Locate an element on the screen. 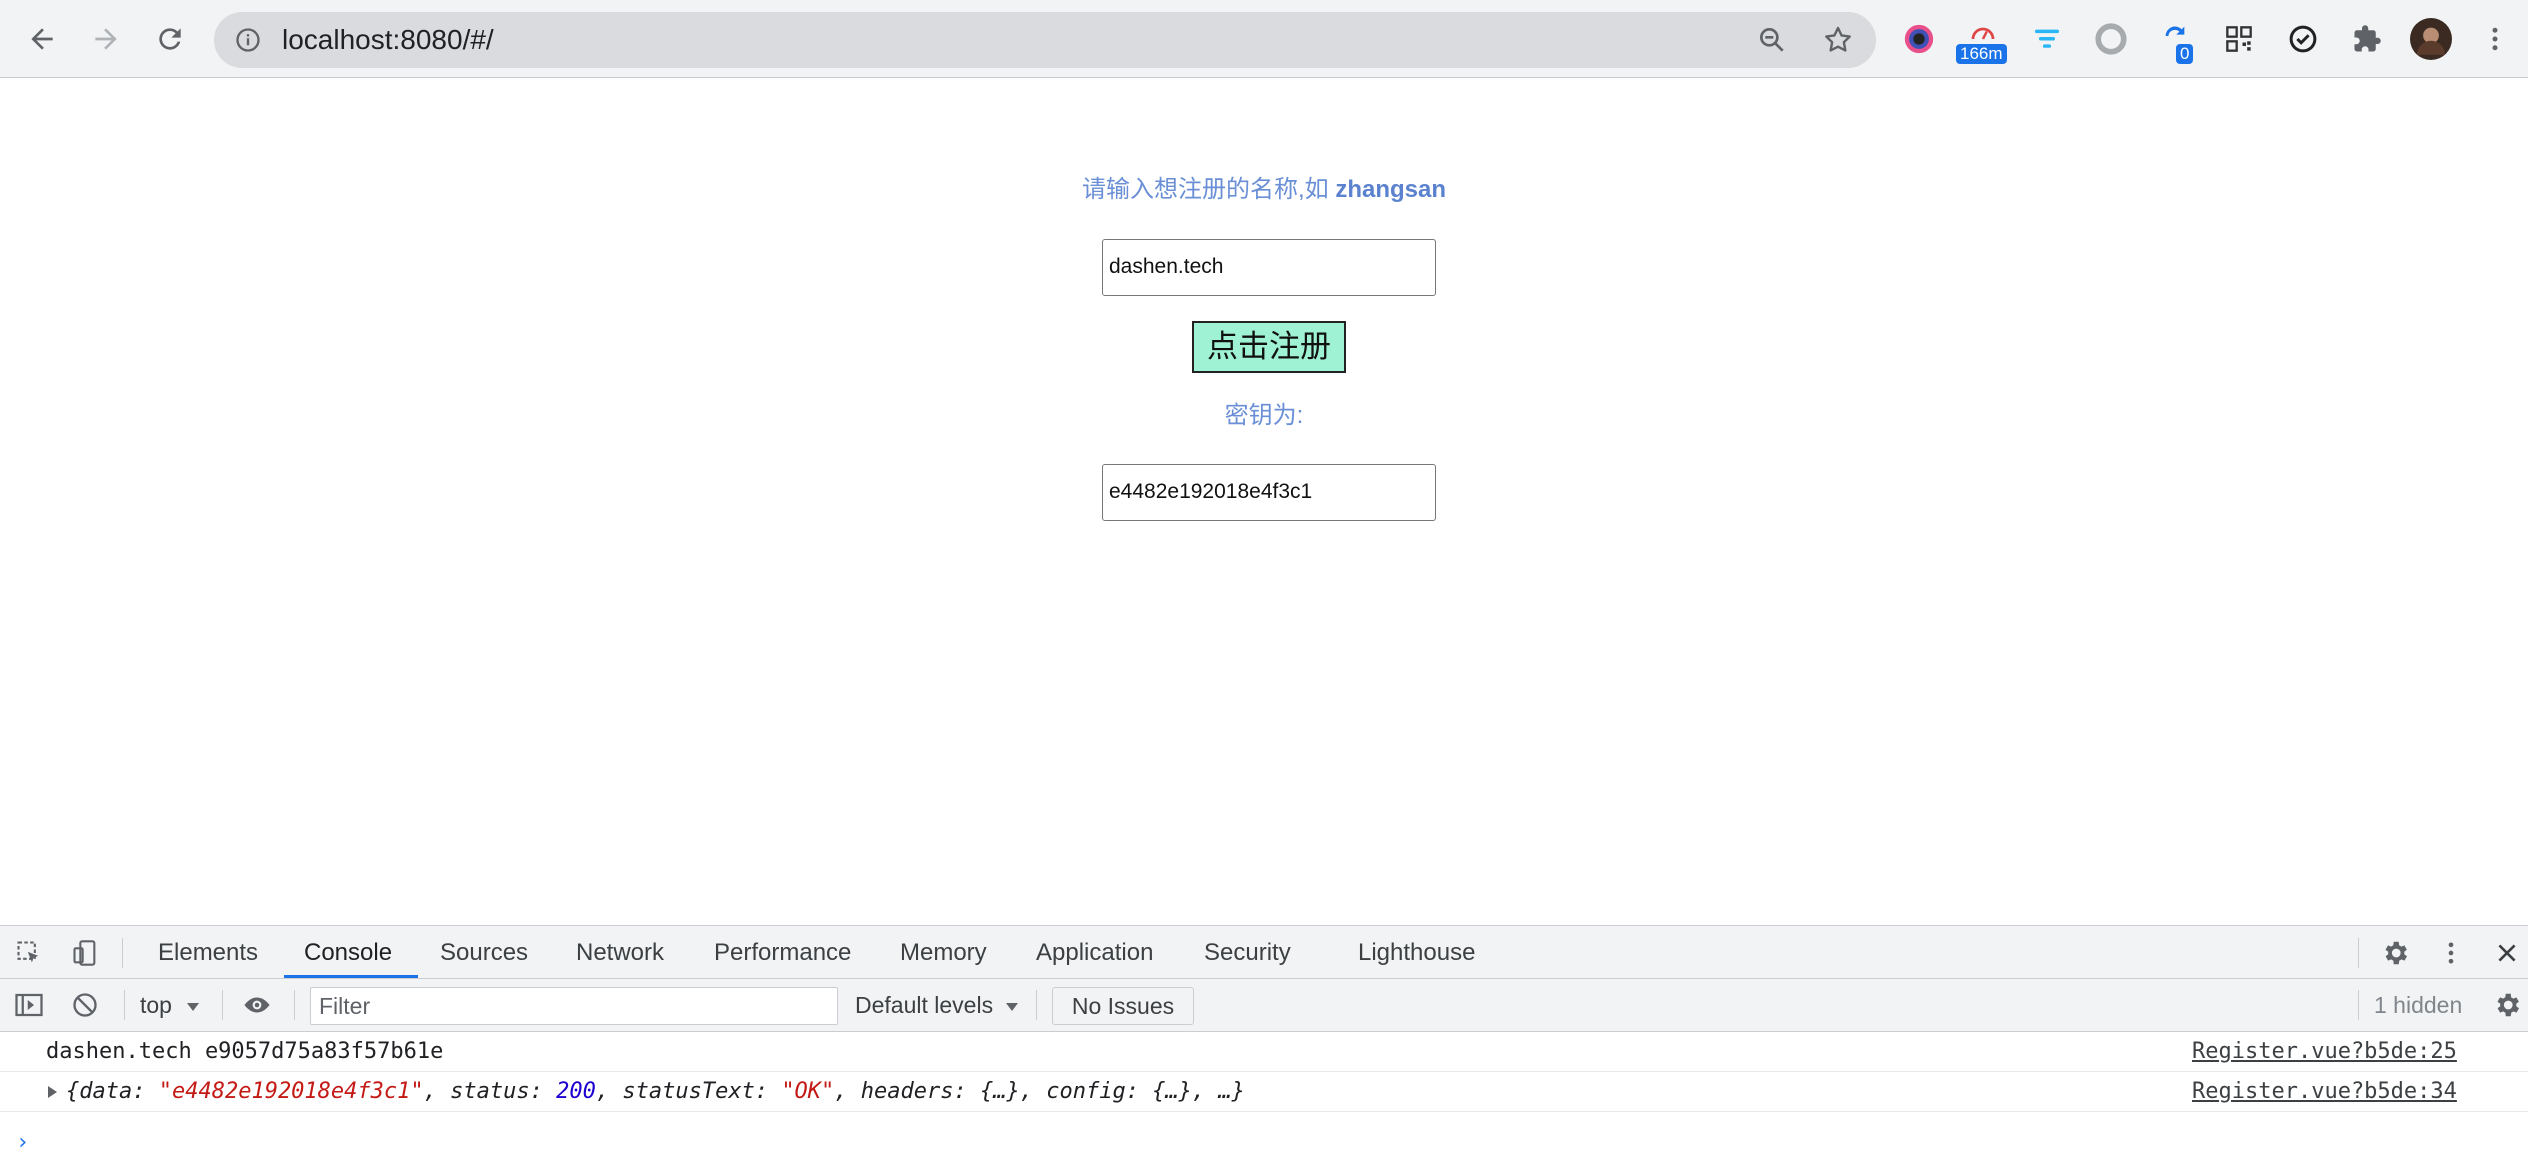 Image resolution: width=2528 pixels, height=1155 pixels. key-output-field: e4482e192018e4f3c1 is located at coordinates (1269, 492).